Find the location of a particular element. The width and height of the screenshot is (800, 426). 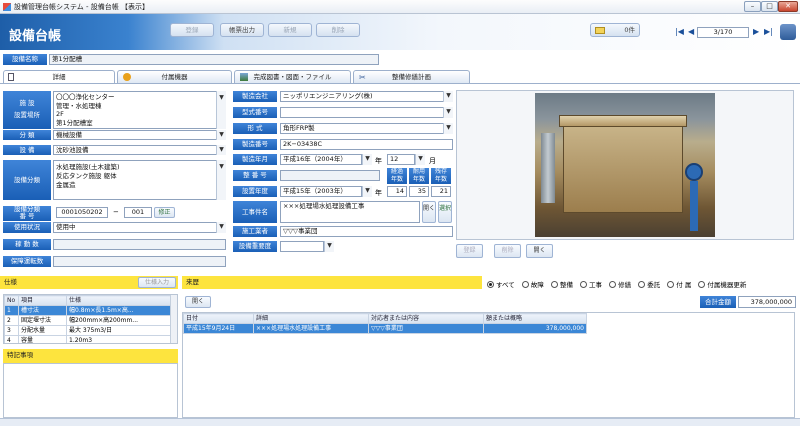

photo-delete-button: 削除 is located at coordinates (507, 251).